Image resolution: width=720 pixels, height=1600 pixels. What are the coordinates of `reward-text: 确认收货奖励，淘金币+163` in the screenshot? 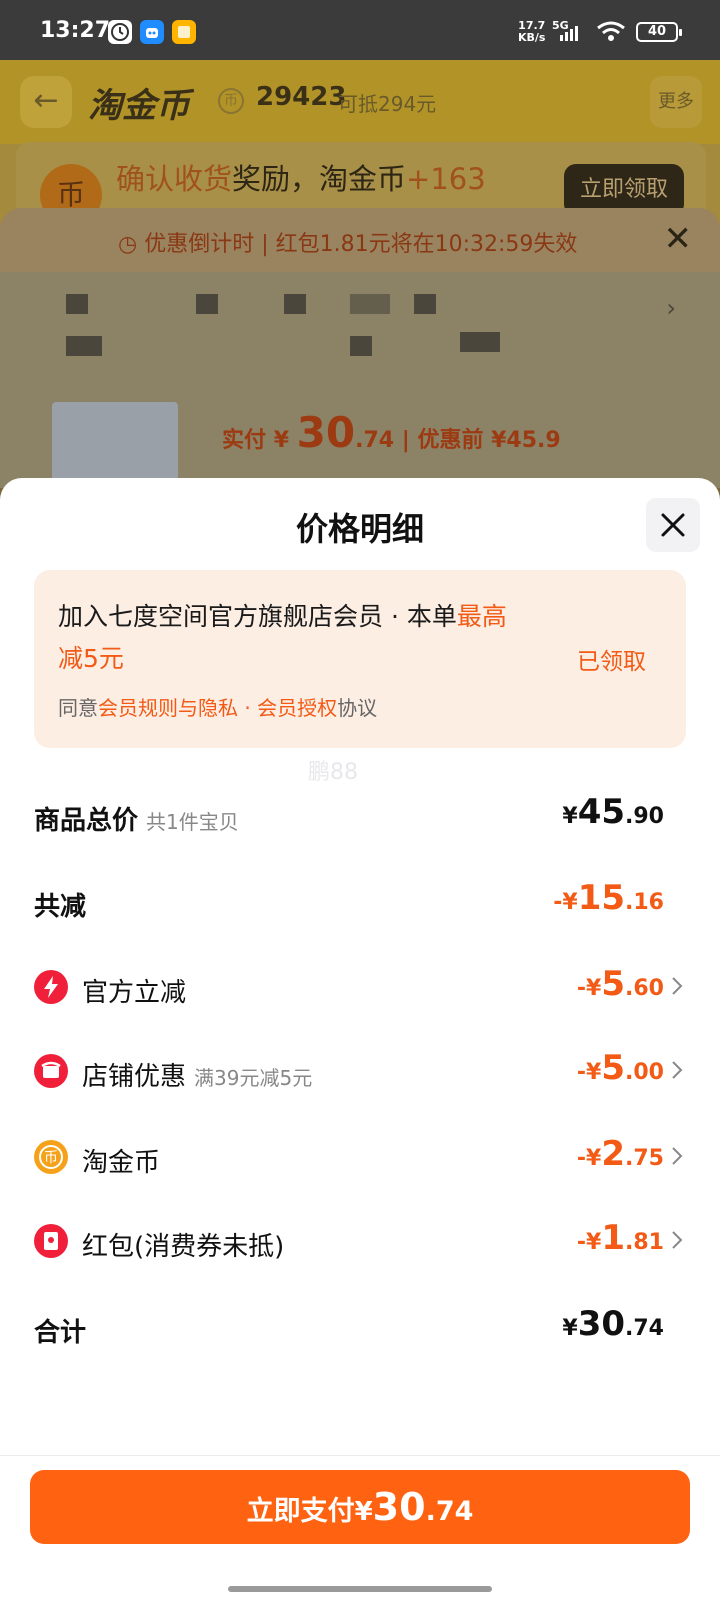 It's located at (301, 179).